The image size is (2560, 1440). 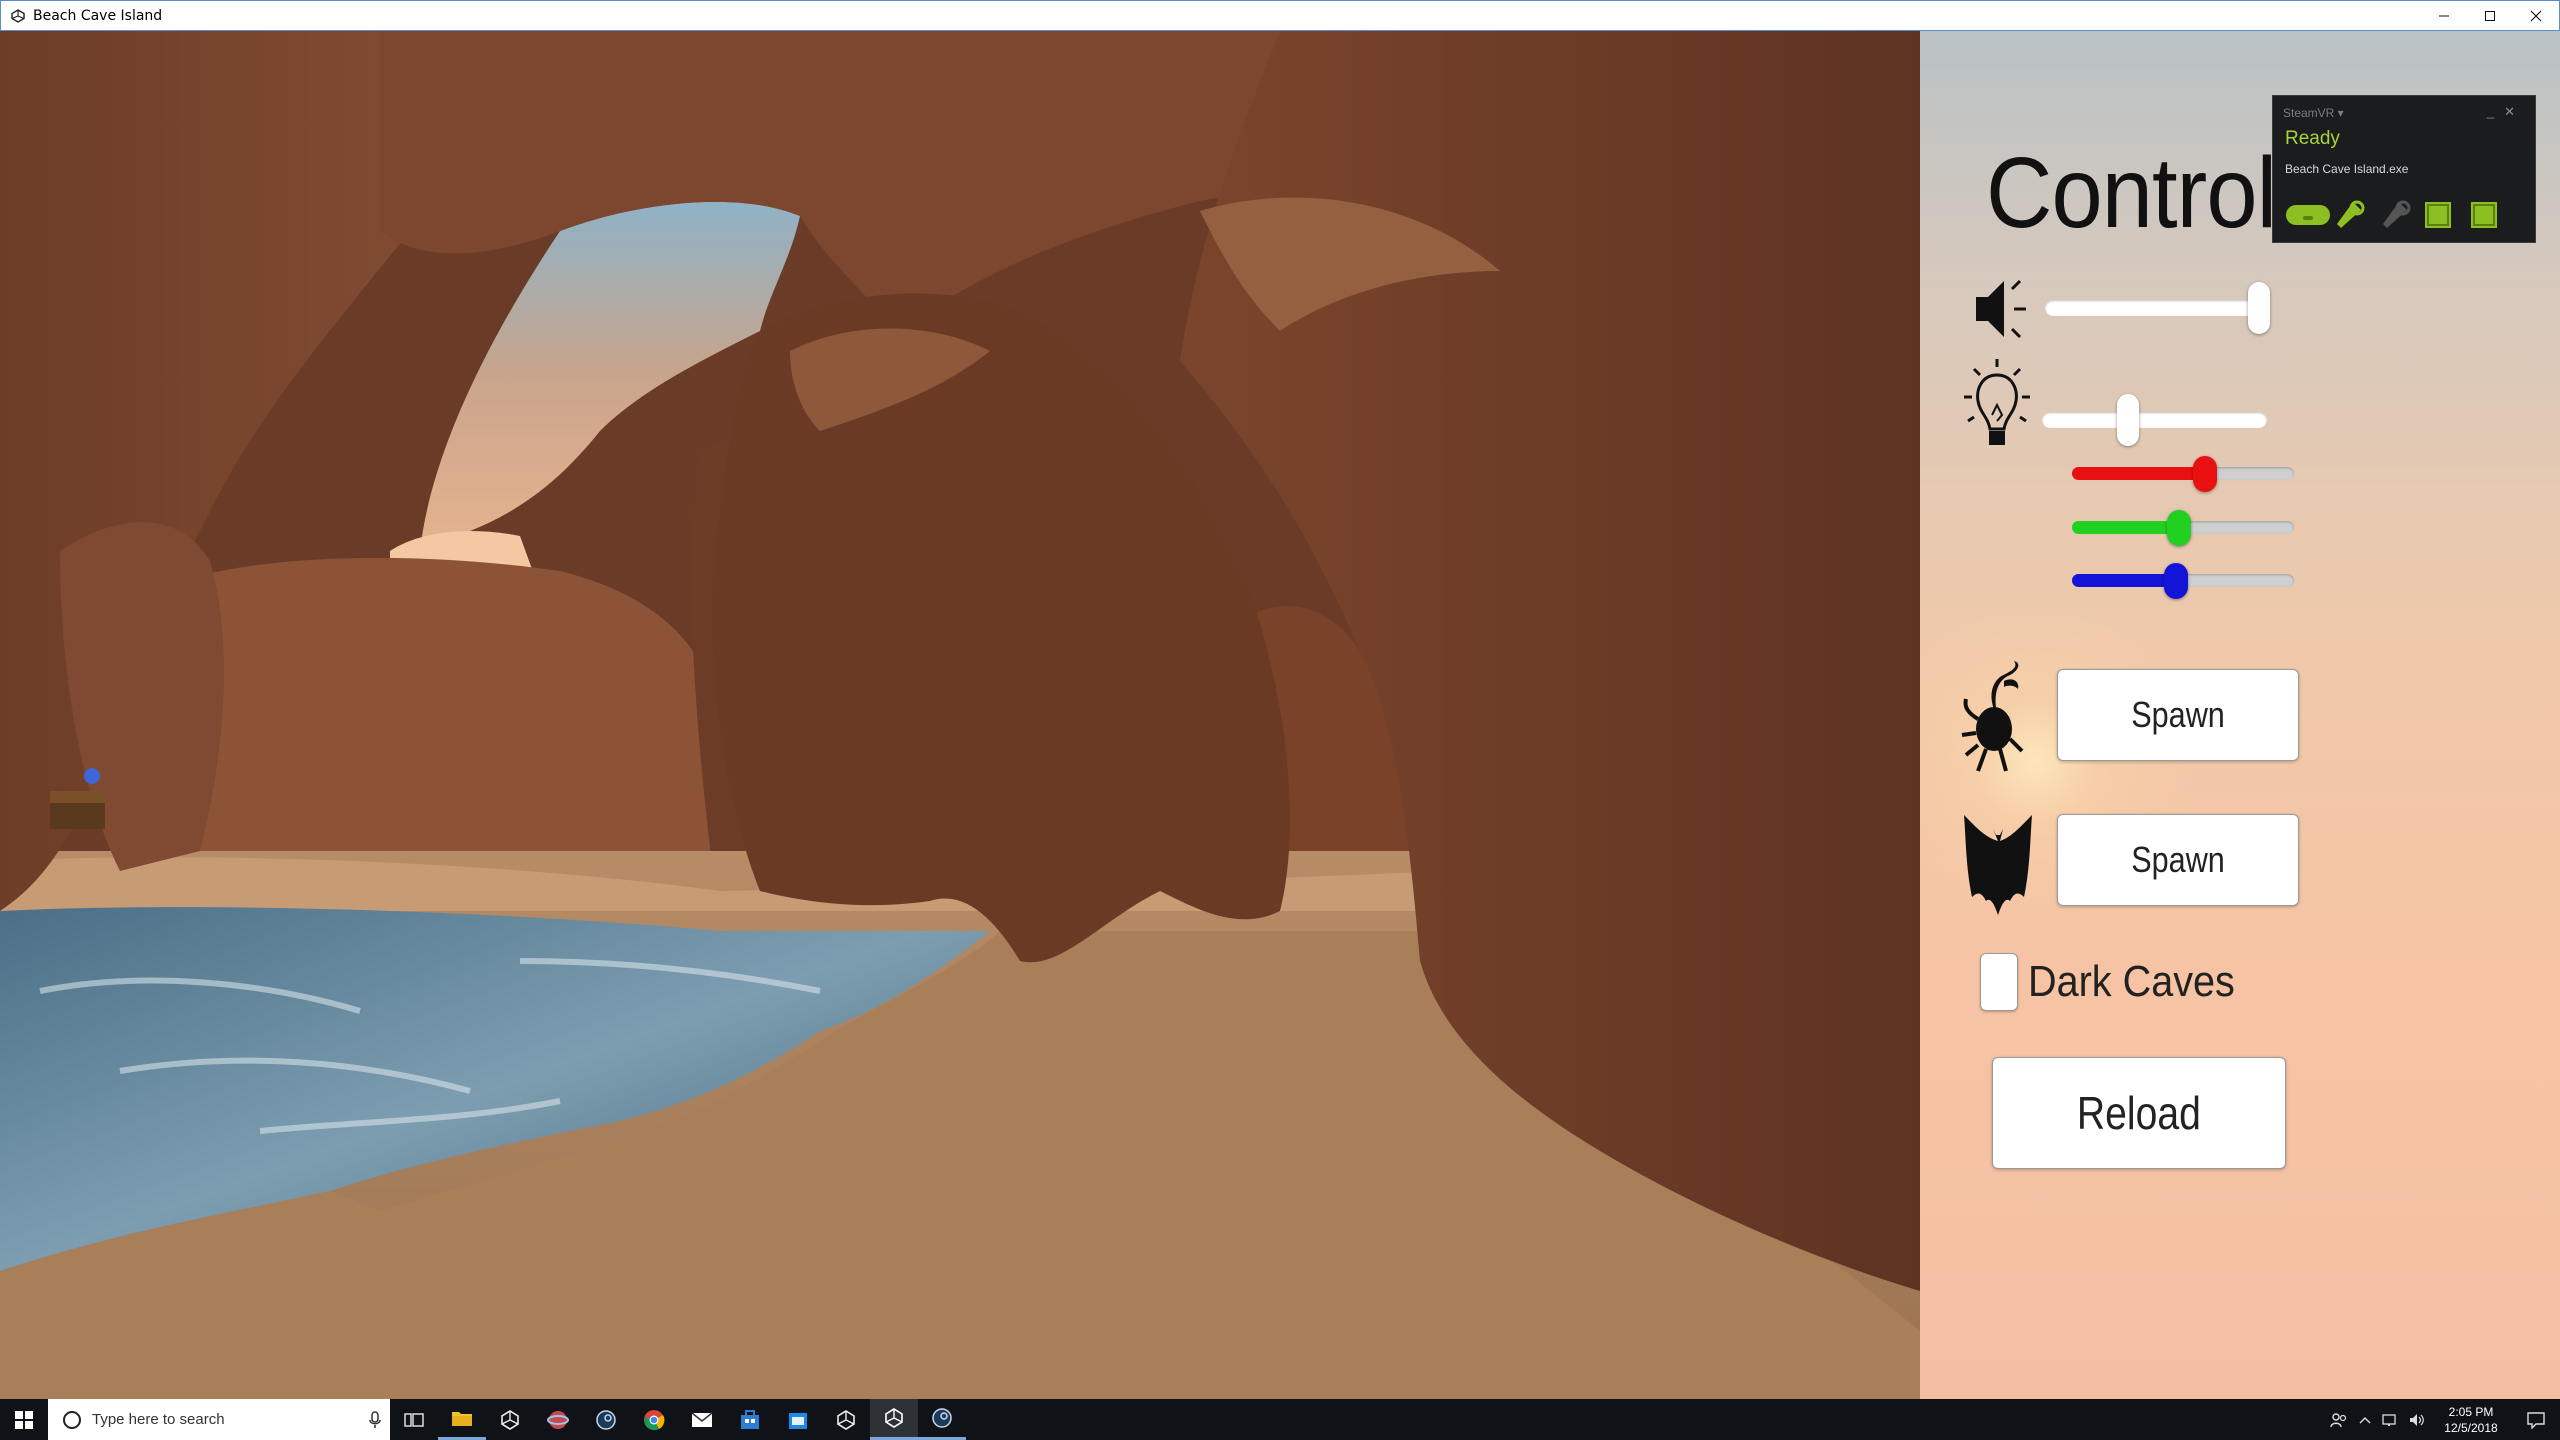 What do you see at coordinates (1998, 868) in the screenshot?
I see `bat-icon` at bounding box center [1998, 868].